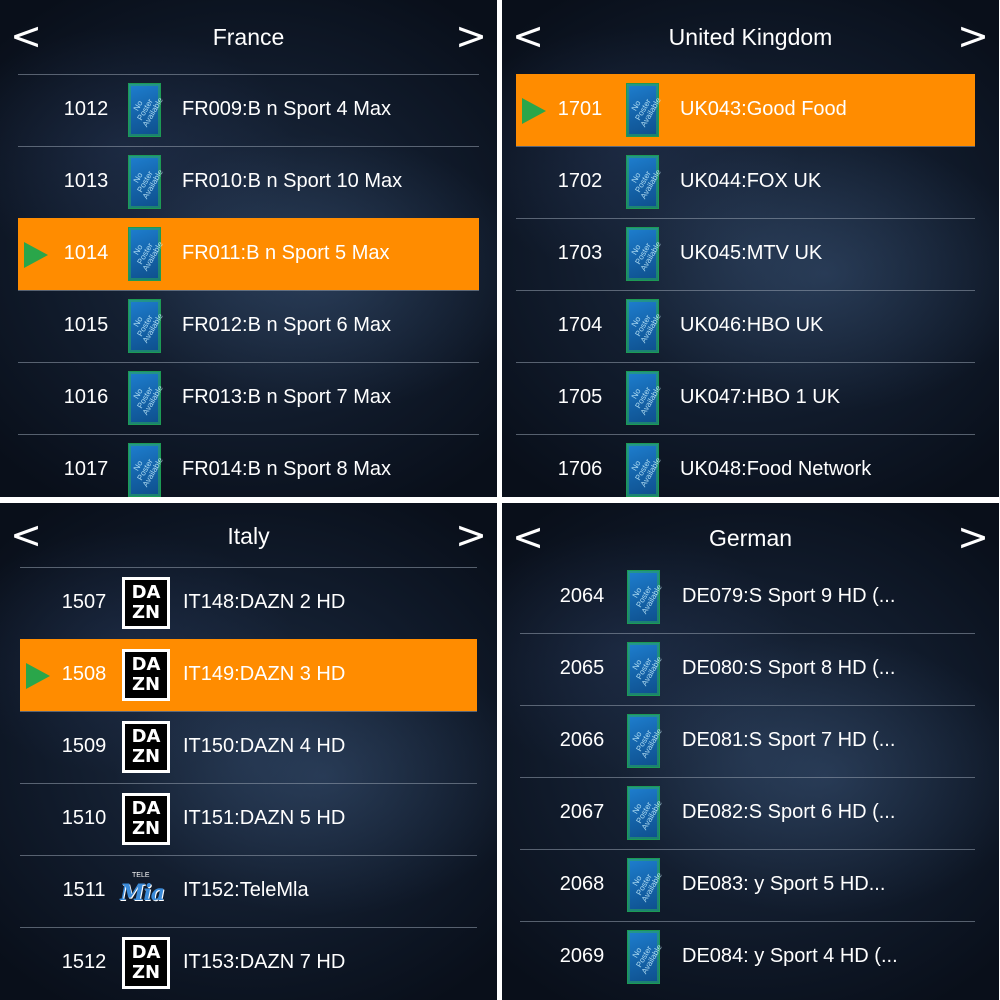 The width and height of the screenshot is (1000, 1000). Describe the element at coordinates (745, 110) in the screenshot. I see `channel-row-selected: 1701 No Poster Available UK043:Good Food` at that location.